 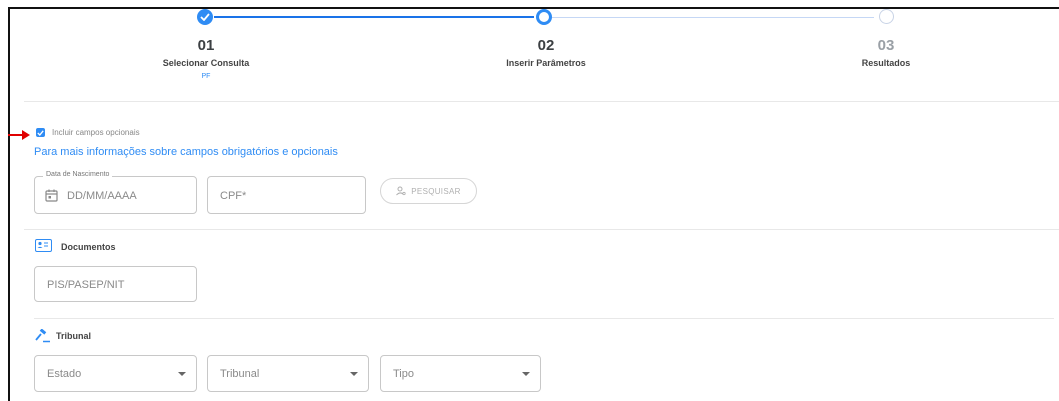 I want to click on documents-section-title: Documentos, so click(x=88, y=247).